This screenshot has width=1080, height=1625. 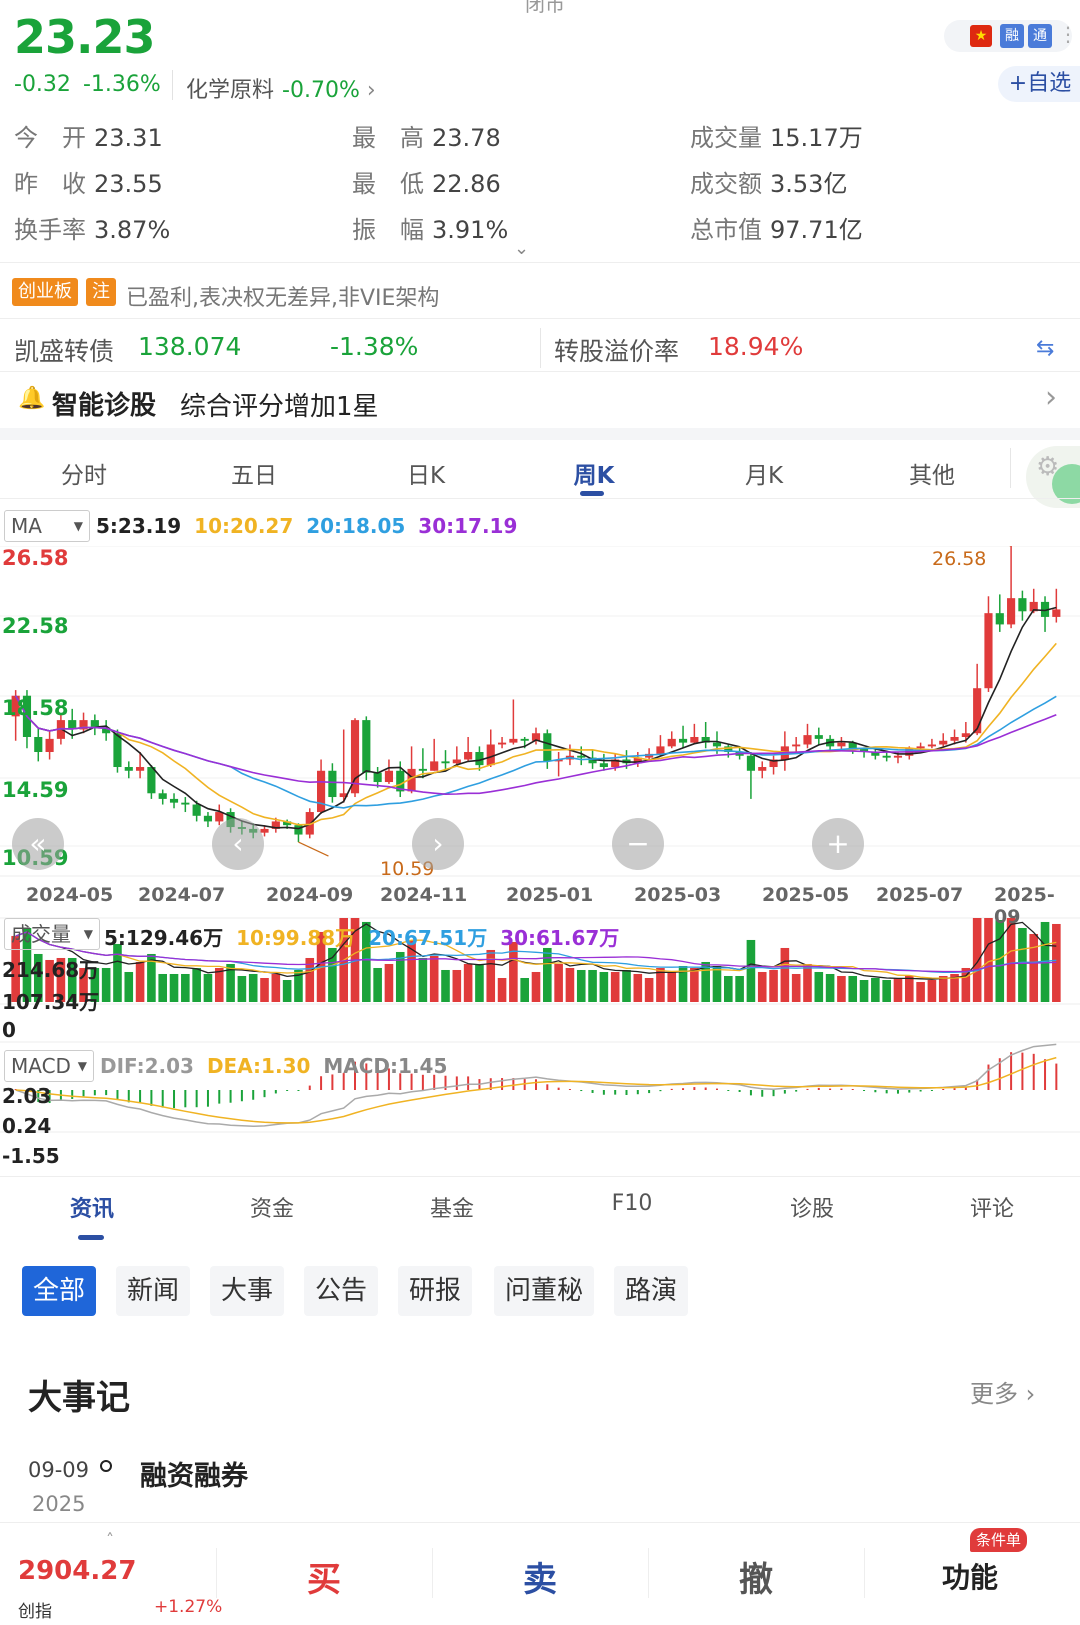 What do you see at coordinates (51, 970) in the screenshot?
I see `volume-axis-label: 214.68万` at bounding box center [51, 970].